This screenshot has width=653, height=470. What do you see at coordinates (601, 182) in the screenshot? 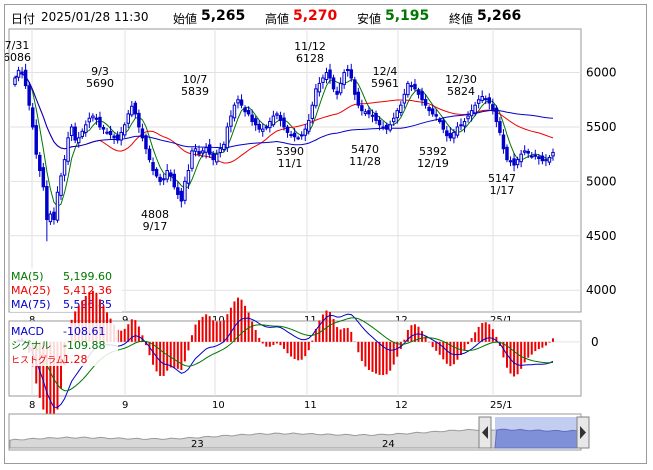
I see `price-y-axis: 4000 4500 5000 5500 6000` at bounding box center [601, 182].